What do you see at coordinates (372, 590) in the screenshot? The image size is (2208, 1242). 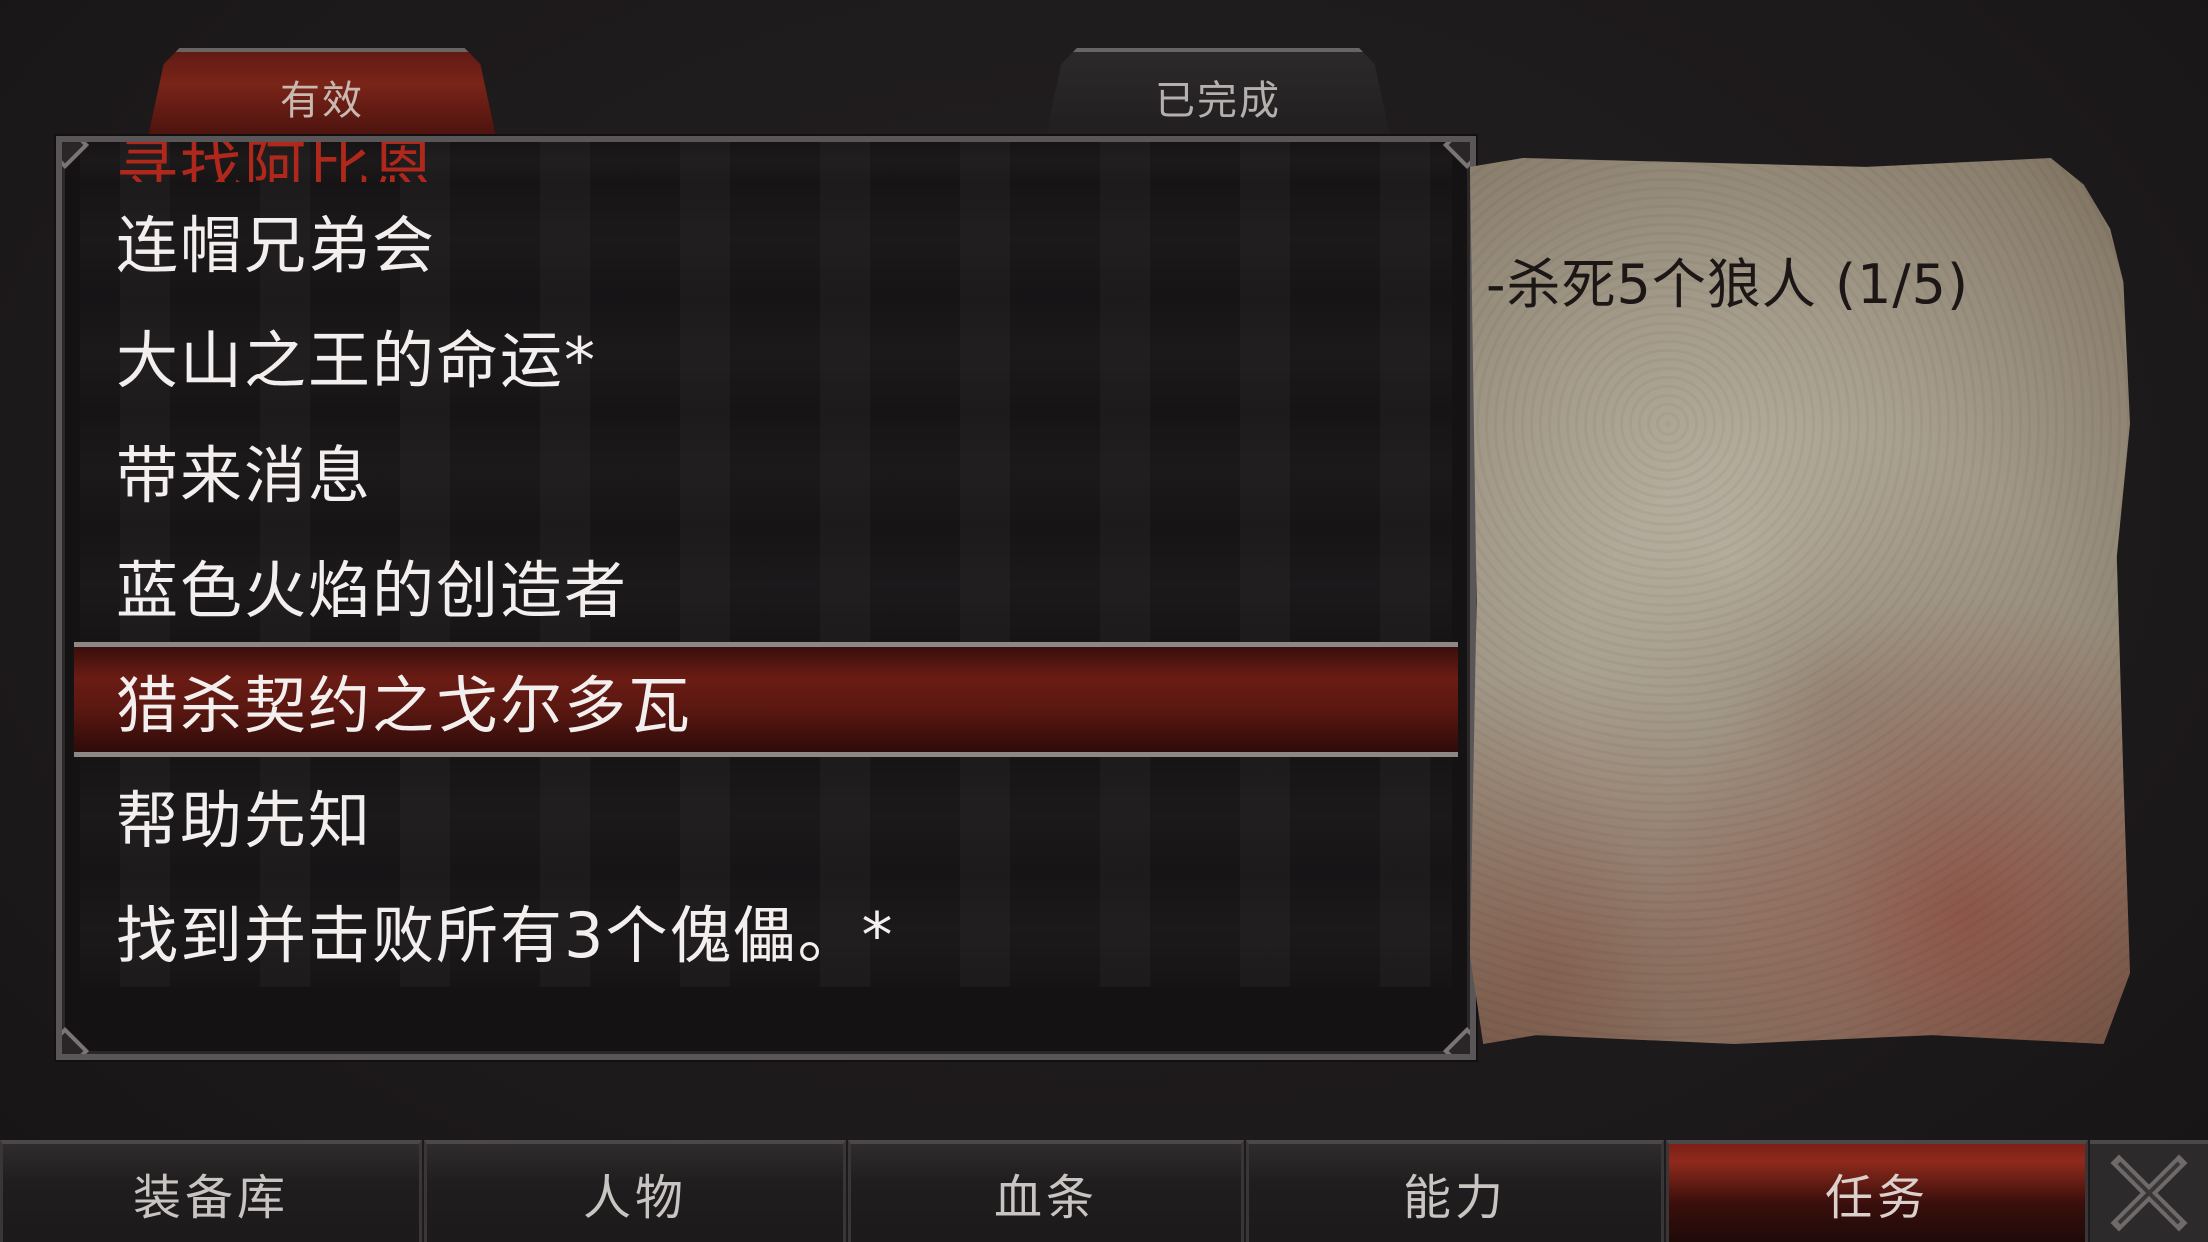 I see `quest-title: 蓝色火焰的创造者` at bounding box center [372, 590].